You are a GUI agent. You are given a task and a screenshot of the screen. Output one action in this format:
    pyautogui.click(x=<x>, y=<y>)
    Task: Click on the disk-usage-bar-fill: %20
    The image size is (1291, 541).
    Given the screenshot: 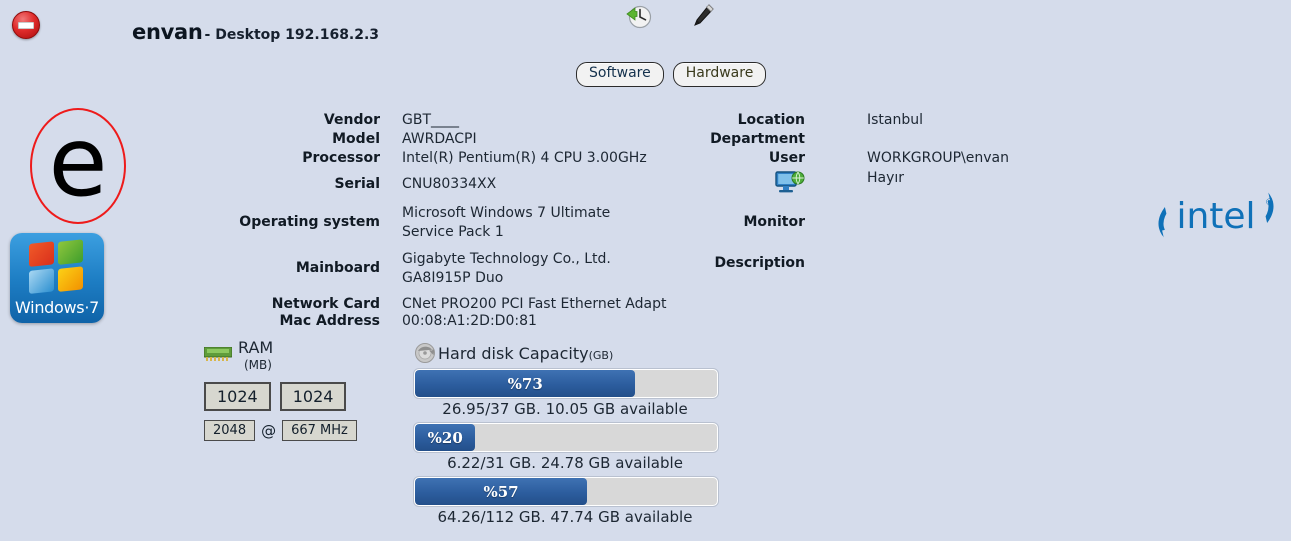 What is the action you would take?
    pyautogui.click(x=445, y=437)
    